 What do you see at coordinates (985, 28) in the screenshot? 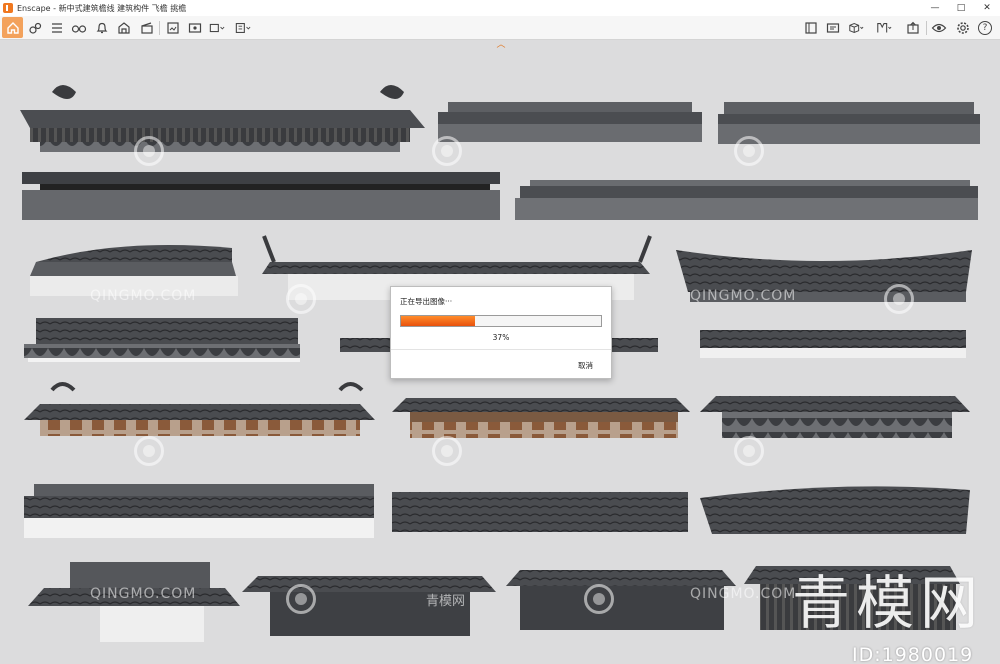
I see `help-icon: ?` at bounding box center [985, 28].